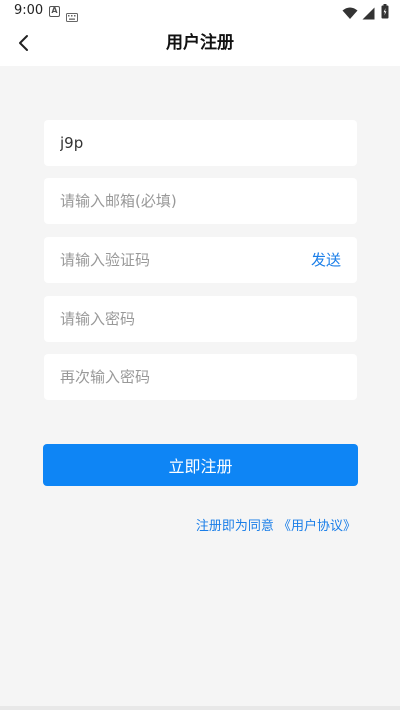 The width and height of the screenshot is (400, 710). I want to click on username-input, so click(180, 143).